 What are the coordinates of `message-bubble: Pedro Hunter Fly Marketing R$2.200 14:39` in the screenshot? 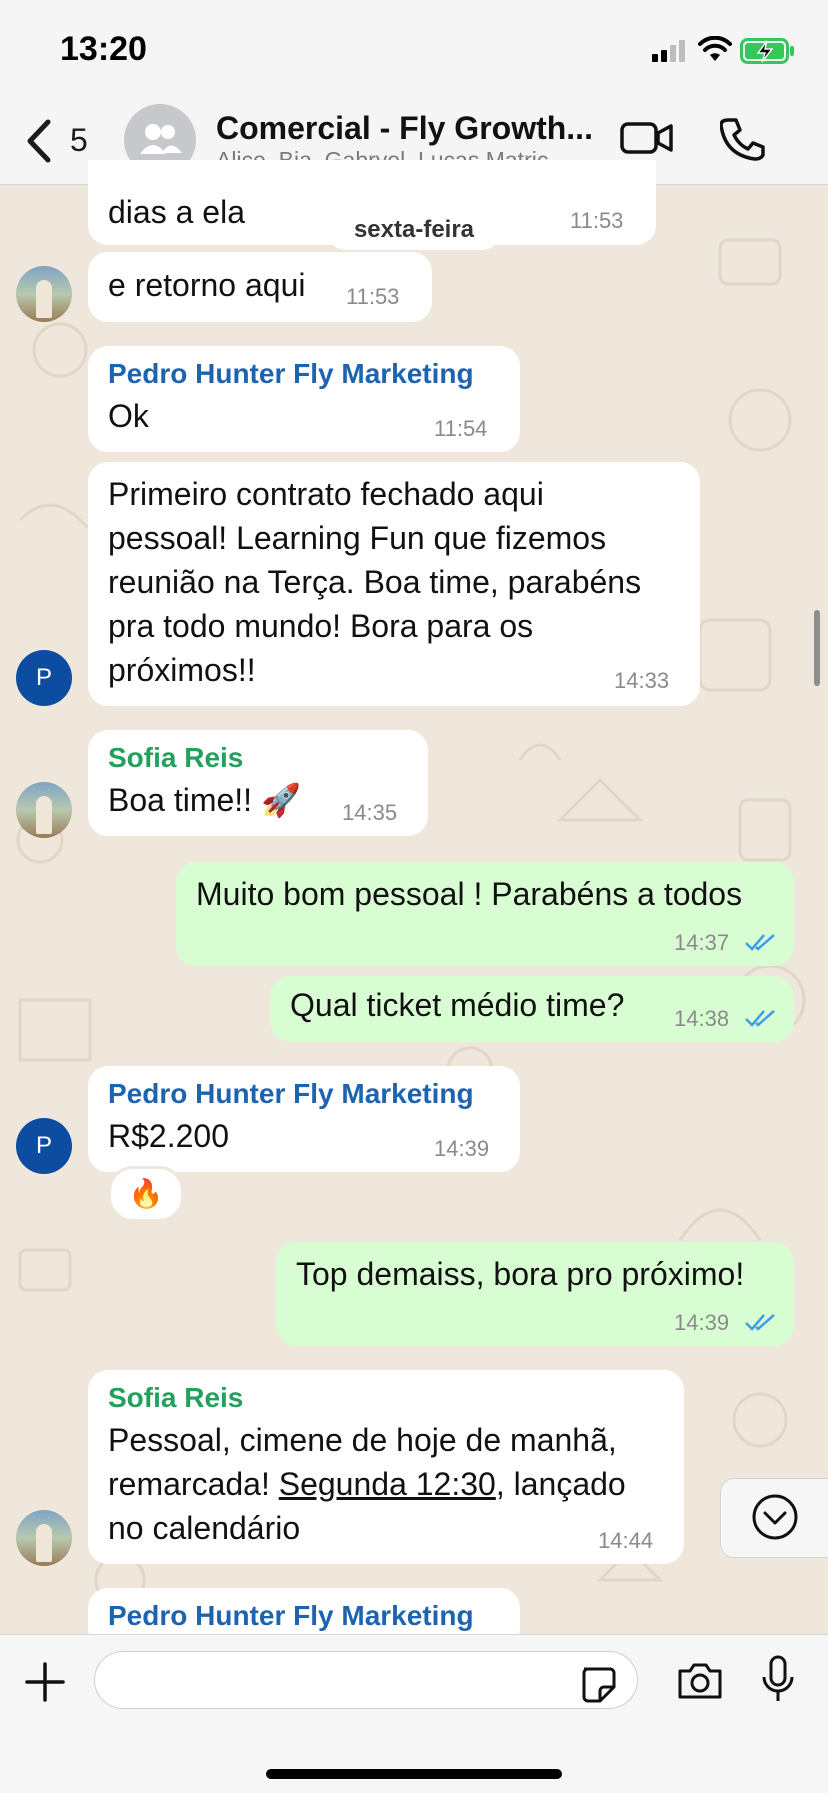 It's located at (304, 1119).